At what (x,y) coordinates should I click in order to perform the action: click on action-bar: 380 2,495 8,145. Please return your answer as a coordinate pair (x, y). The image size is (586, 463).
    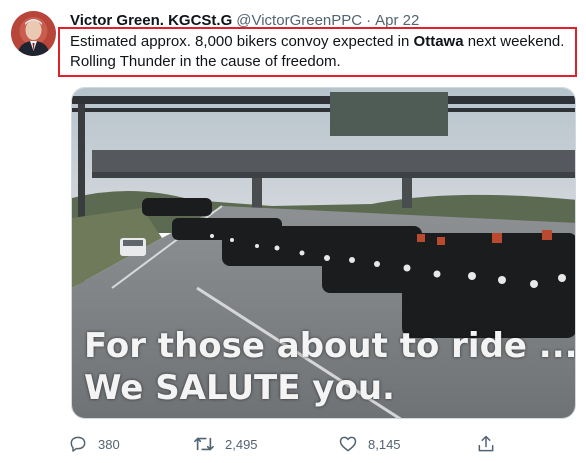
    Looking at the image, I should click on (297, 444).